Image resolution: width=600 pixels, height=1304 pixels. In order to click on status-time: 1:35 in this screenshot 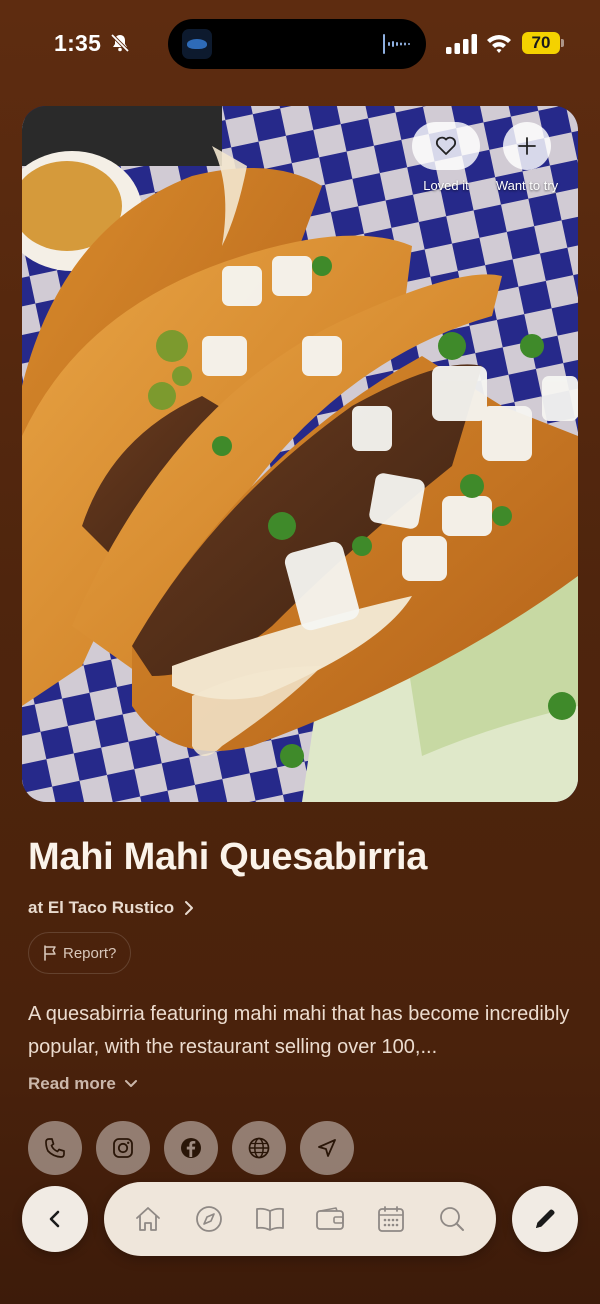, I will do `click(78, 43)`.